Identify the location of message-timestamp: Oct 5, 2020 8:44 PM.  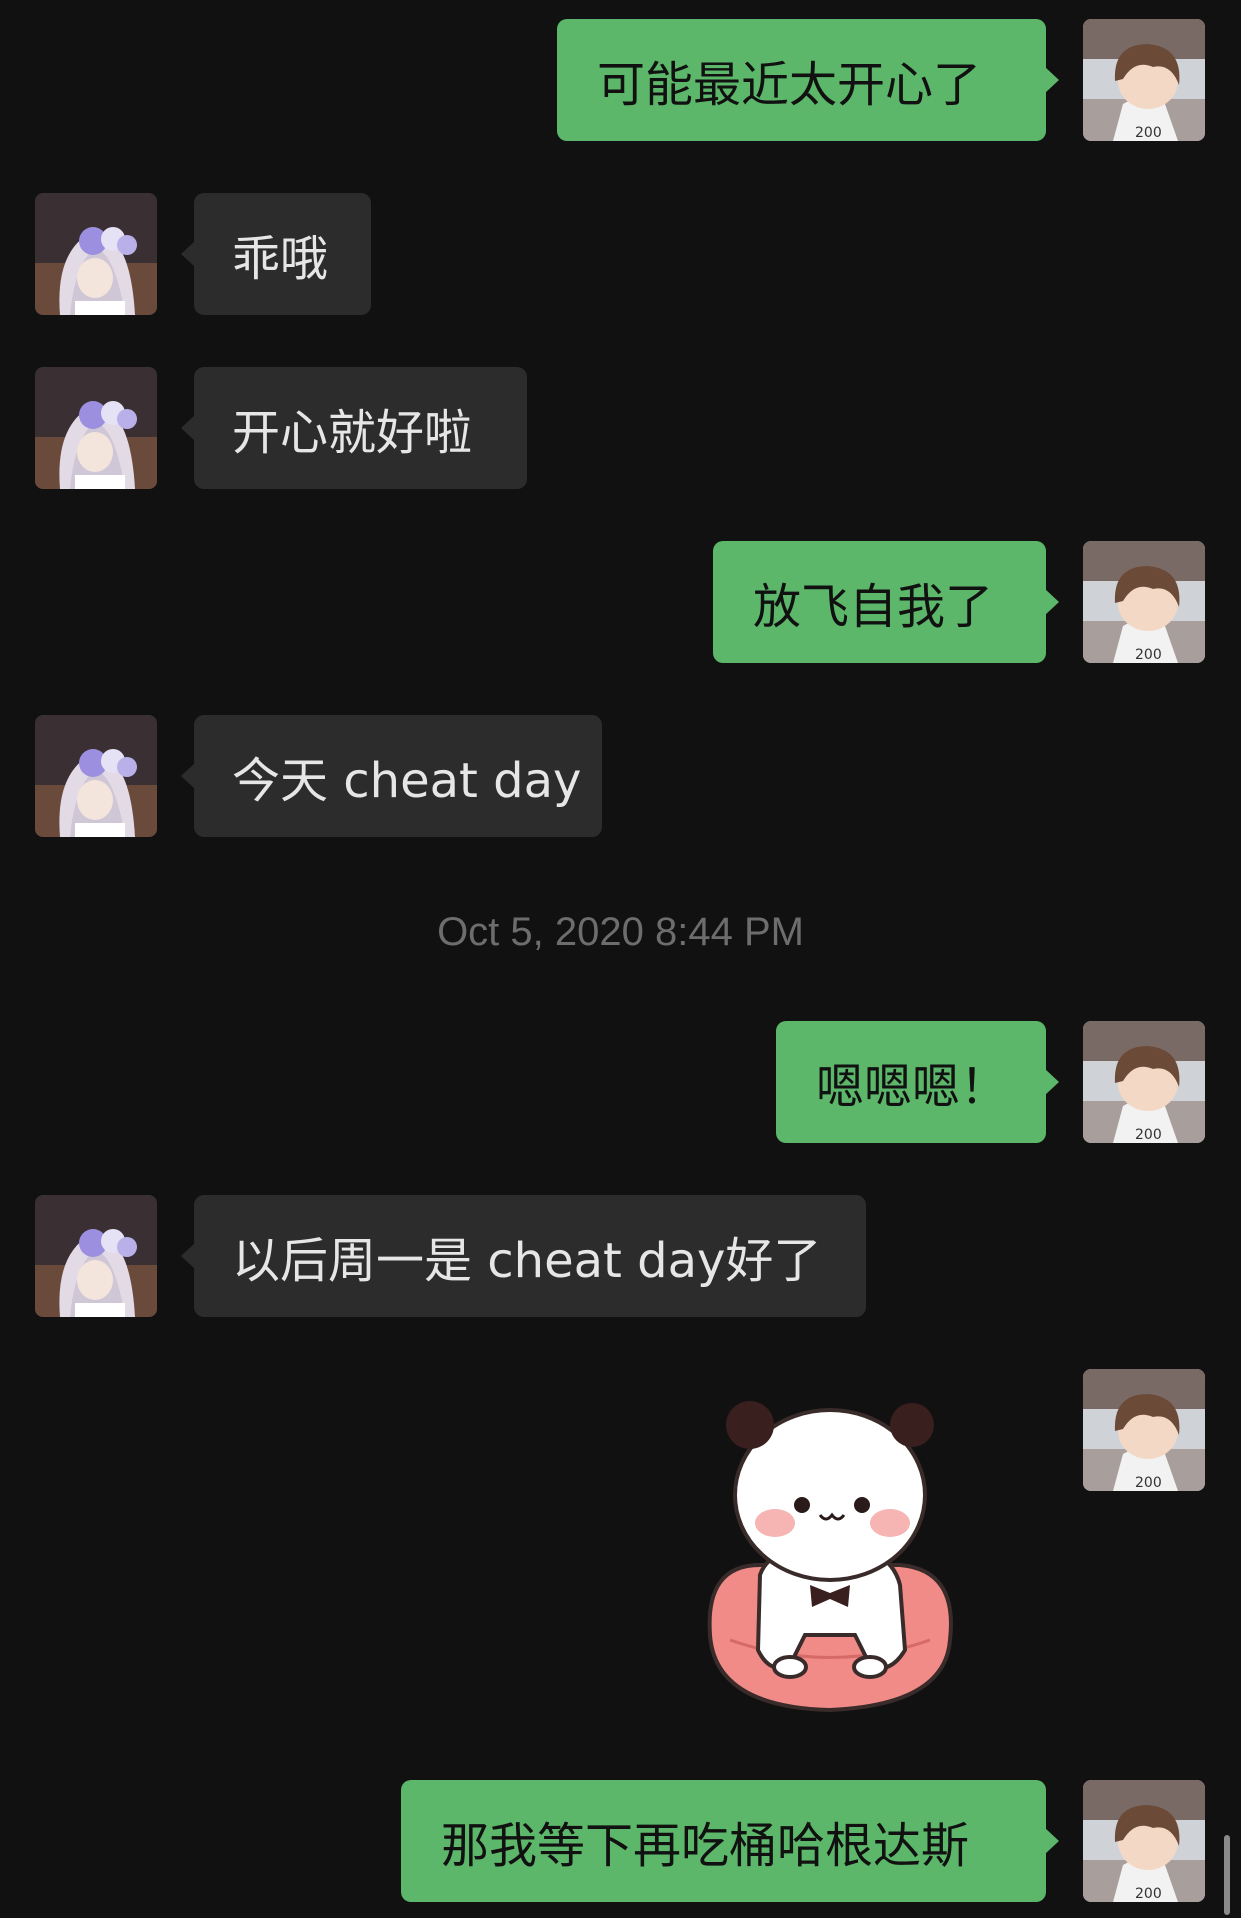
(620, 932).